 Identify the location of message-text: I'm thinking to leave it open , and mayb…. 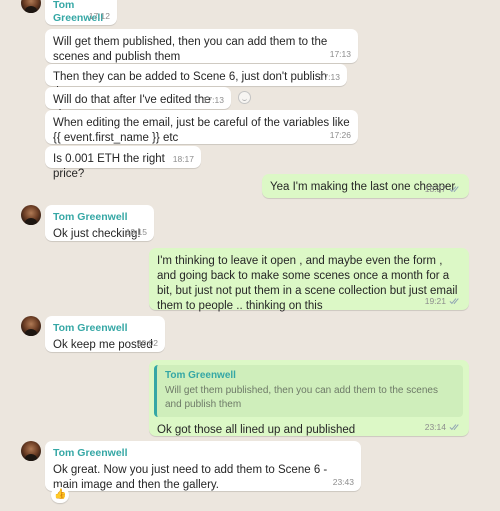
(307, 283).